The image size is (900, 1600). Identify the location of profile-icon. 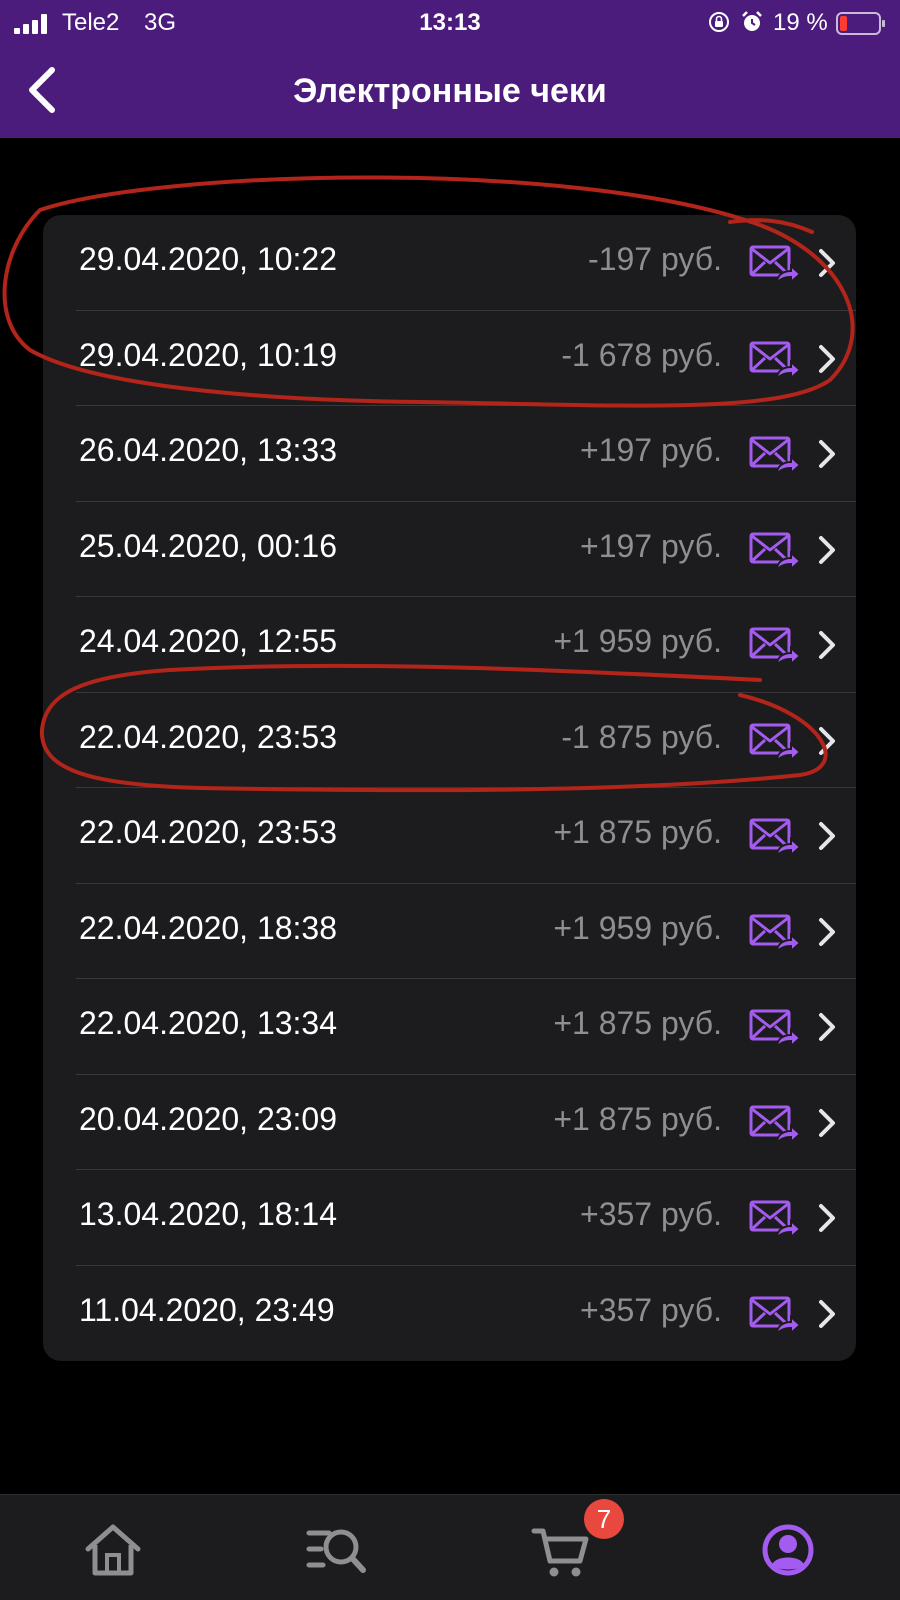
(788, 1550).